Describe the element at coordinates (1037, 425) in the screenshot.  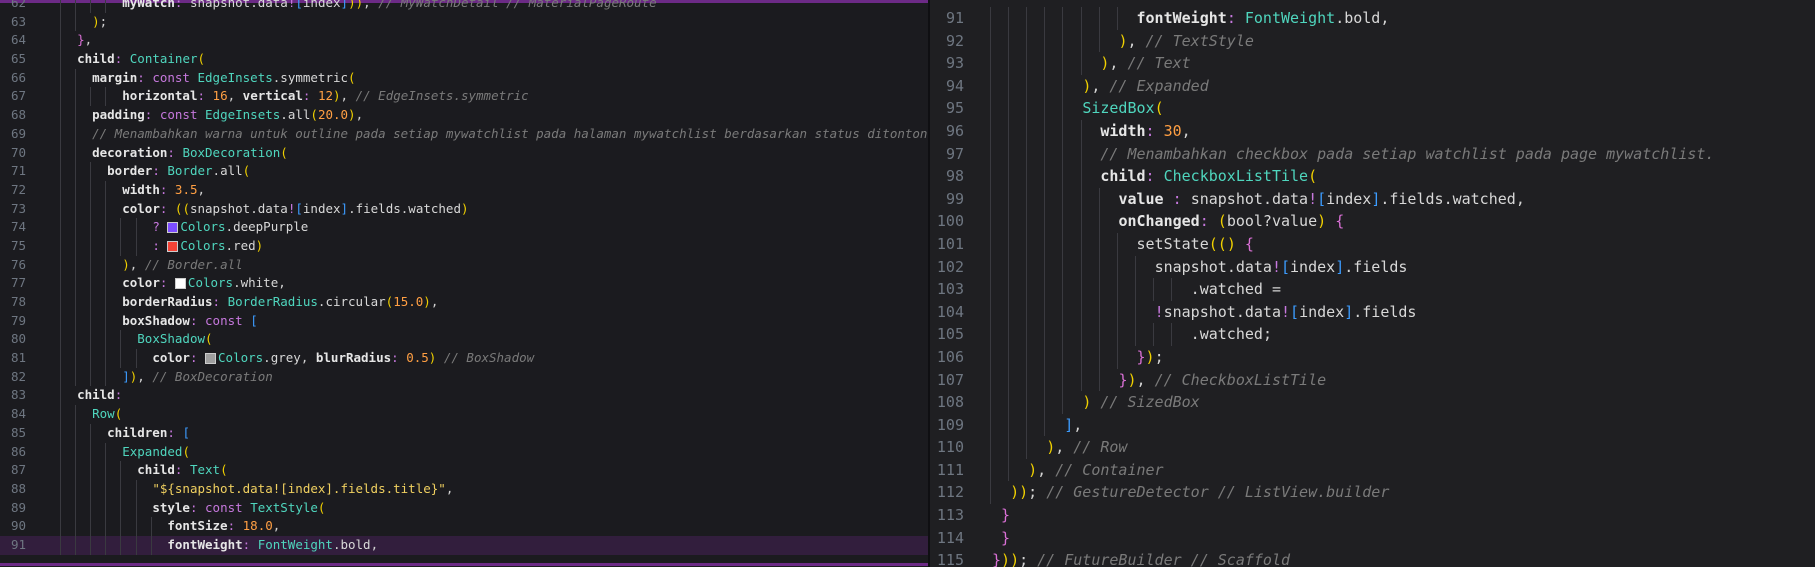
I see `code-text: ],` at that location.